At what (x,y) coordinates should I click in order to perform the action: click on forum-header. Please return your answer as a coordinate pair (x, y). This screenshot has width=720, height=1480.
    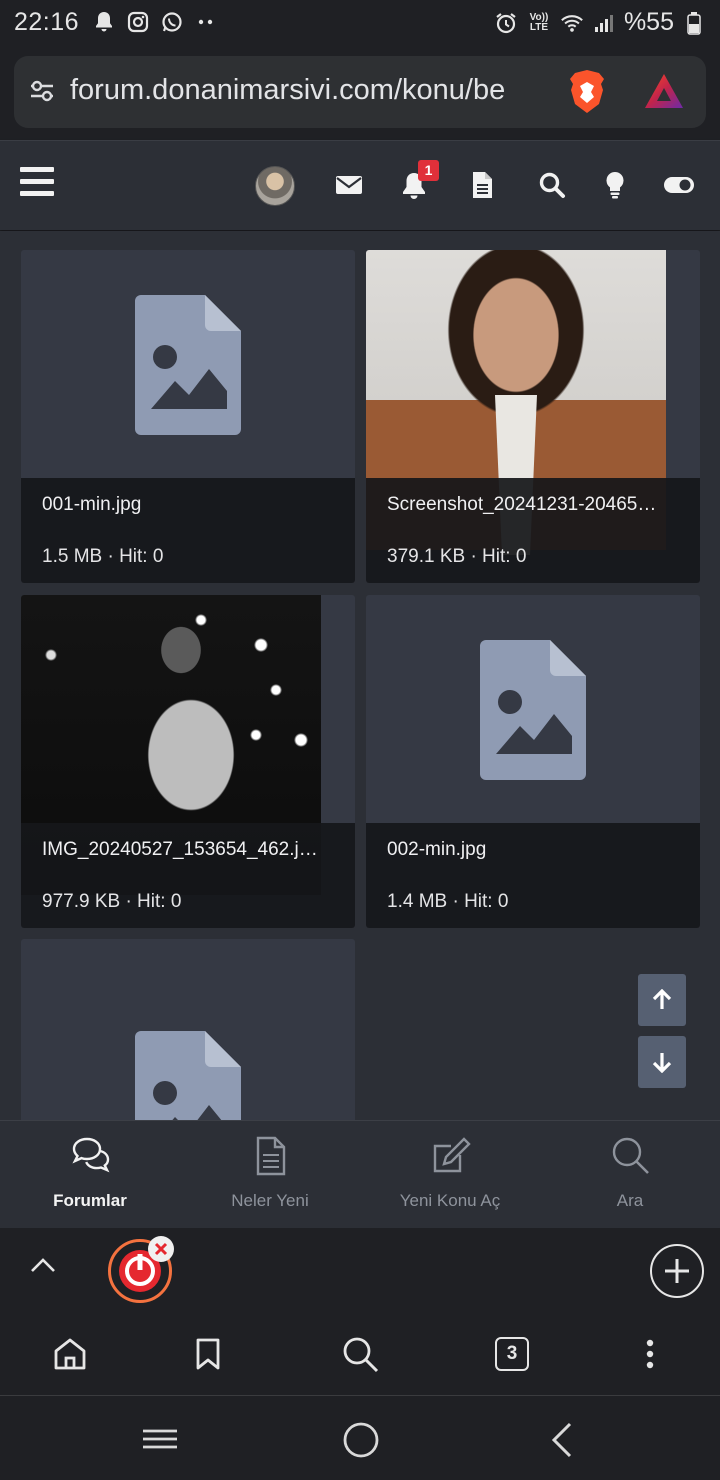
    Looking at the image, I should click on (360, 185).